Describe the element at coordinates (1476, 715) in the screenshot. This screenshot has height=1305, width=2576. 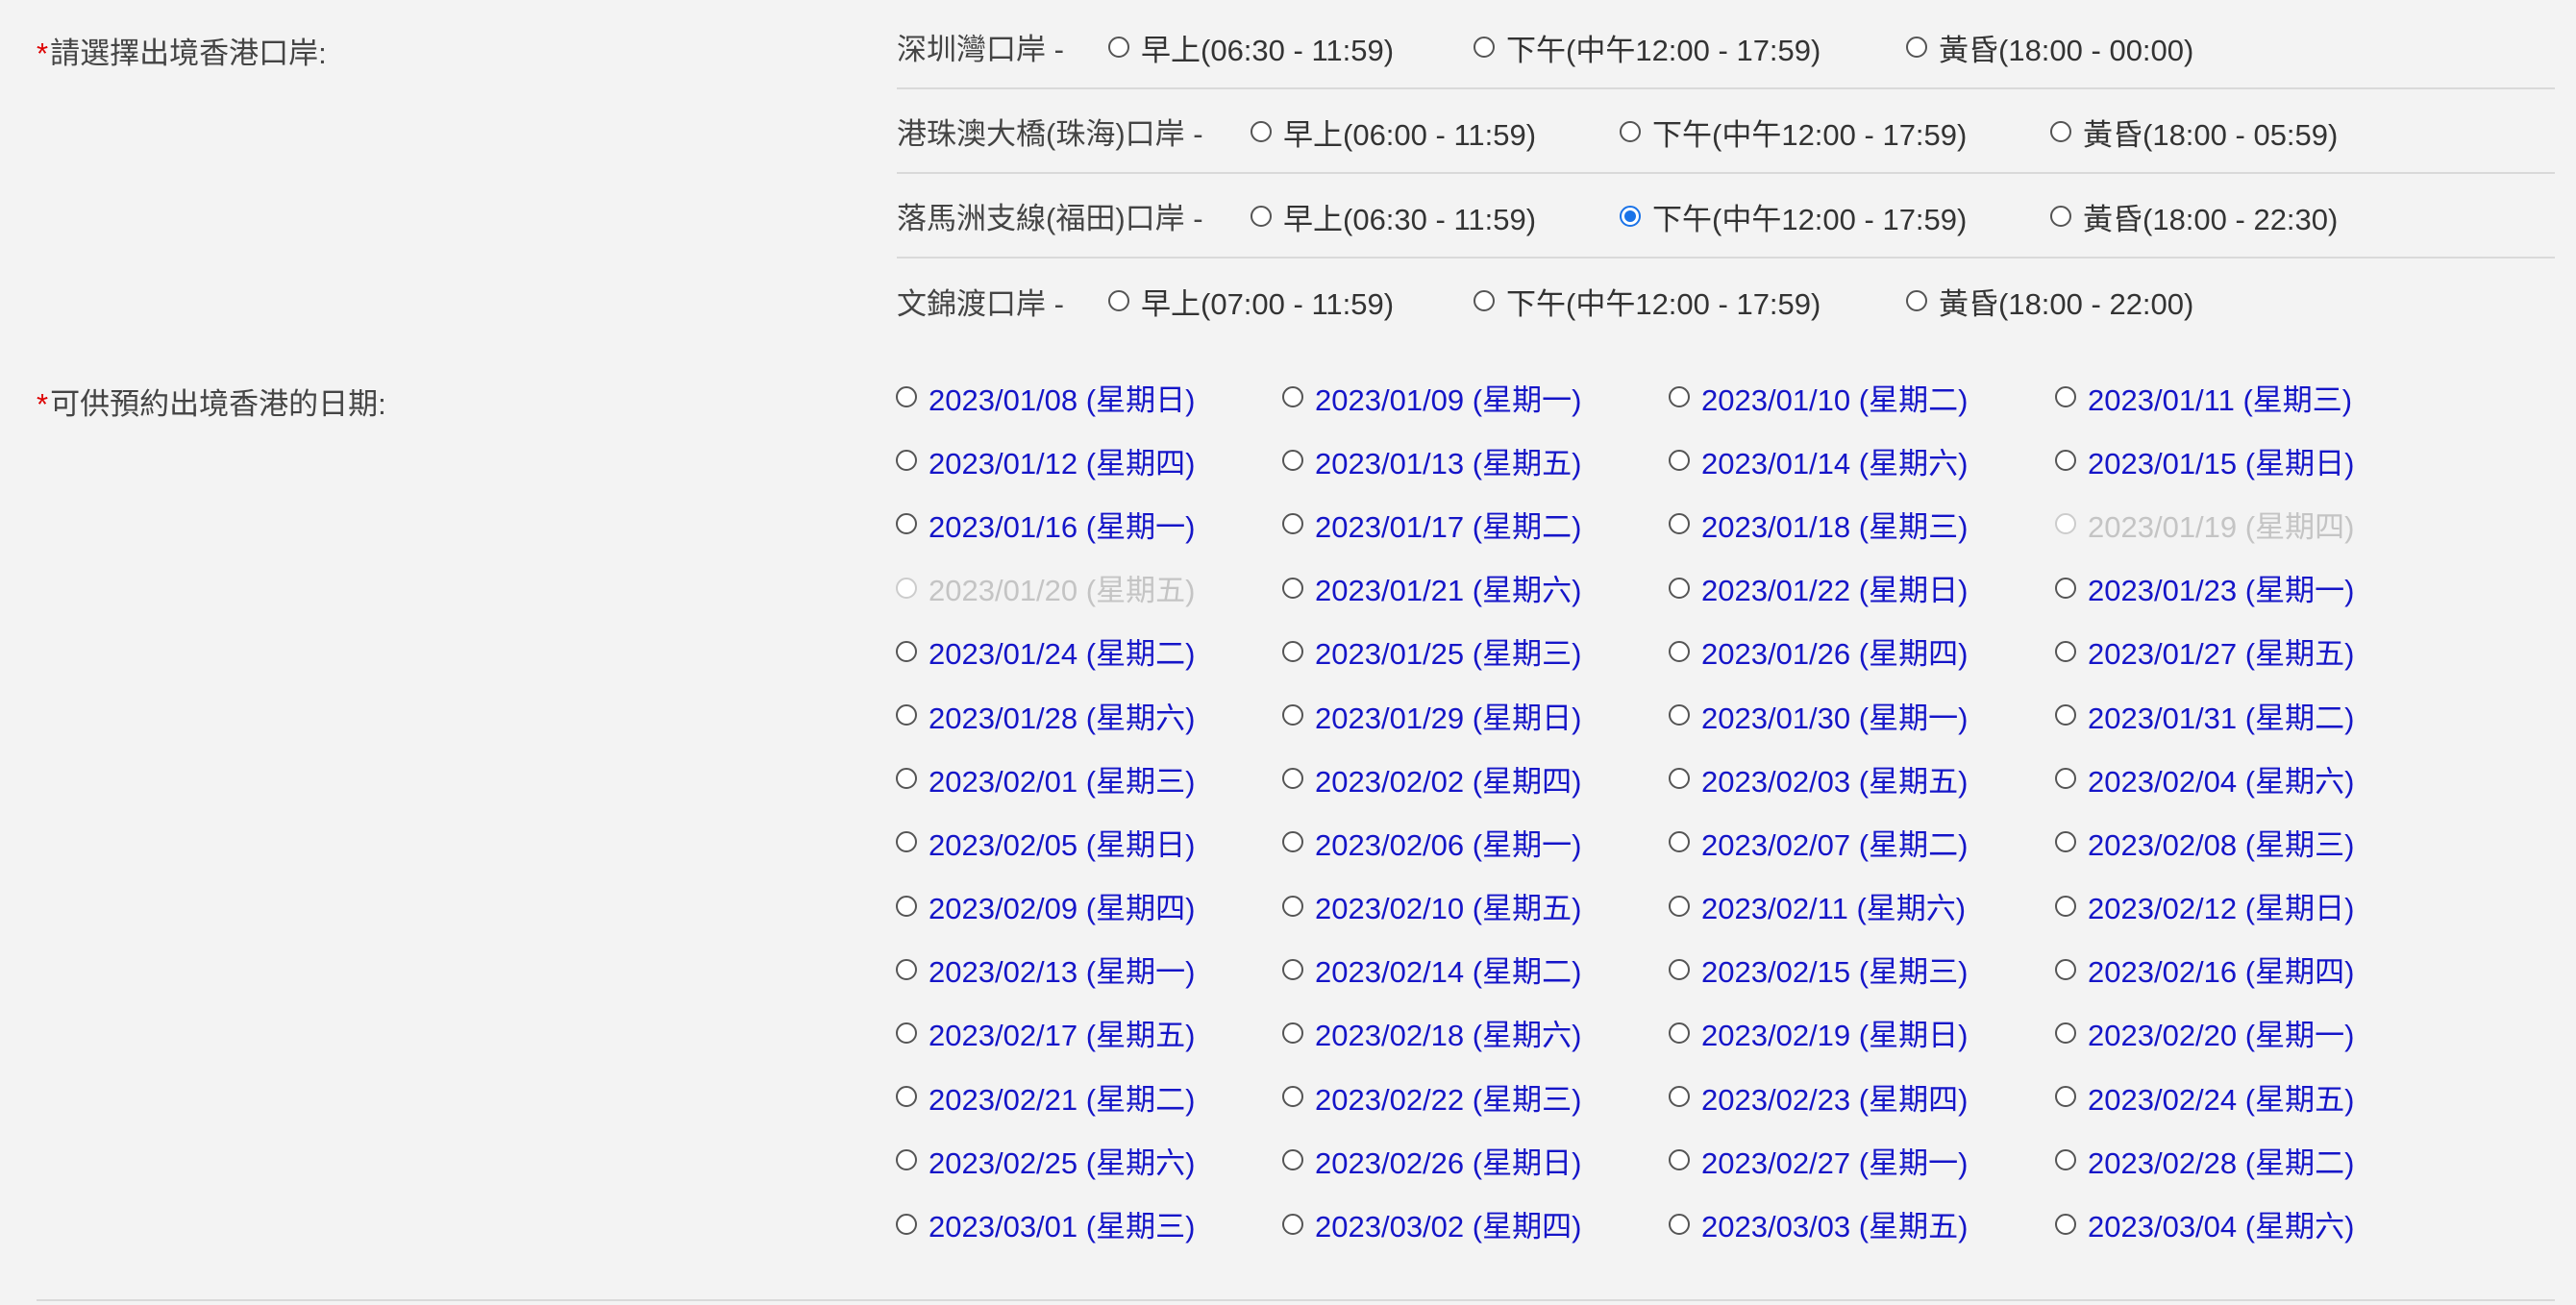
I see `date-option: 2023/01/29 (星期日)` at that location.